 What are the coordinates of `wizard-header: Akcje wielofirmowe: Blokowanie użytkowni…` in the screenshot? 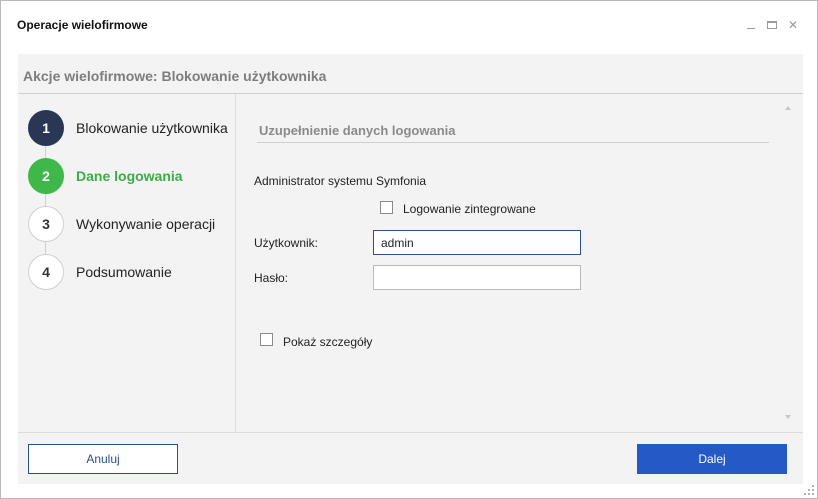 It's located at (410, 74).